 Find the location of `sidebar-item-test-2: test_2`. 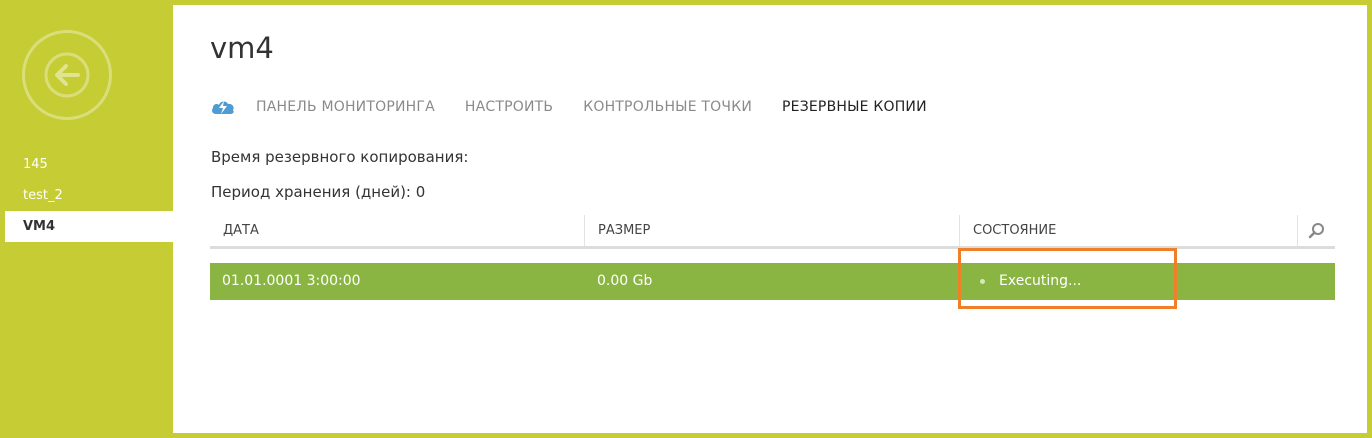

sidebar-item-test-2: test_2 is located at coordinates (89, 195).